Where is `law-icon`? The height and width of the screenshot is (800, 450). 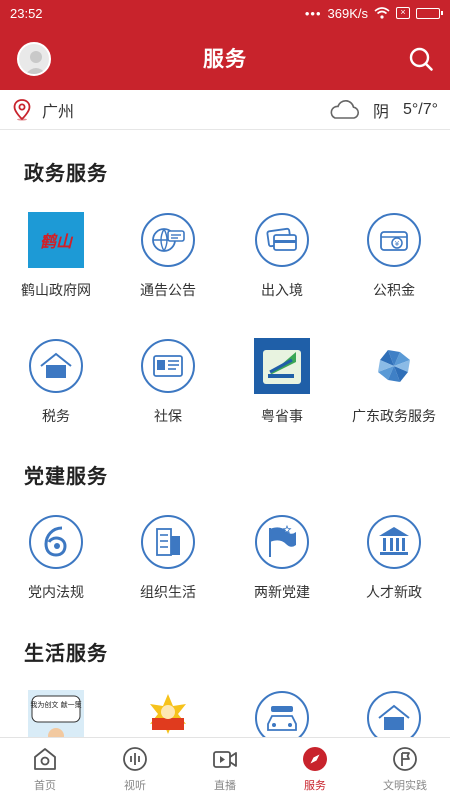 law-icon is located at coordinates (56, 542).